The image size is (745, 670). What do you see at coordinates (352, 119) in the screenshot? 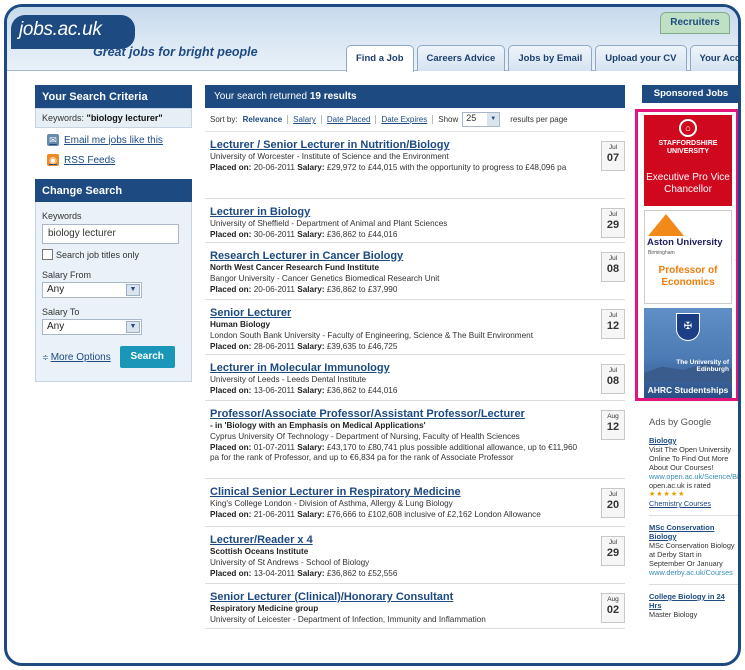
I see `sort-date-placed: Date Placed` at bounding box center [352, 119].